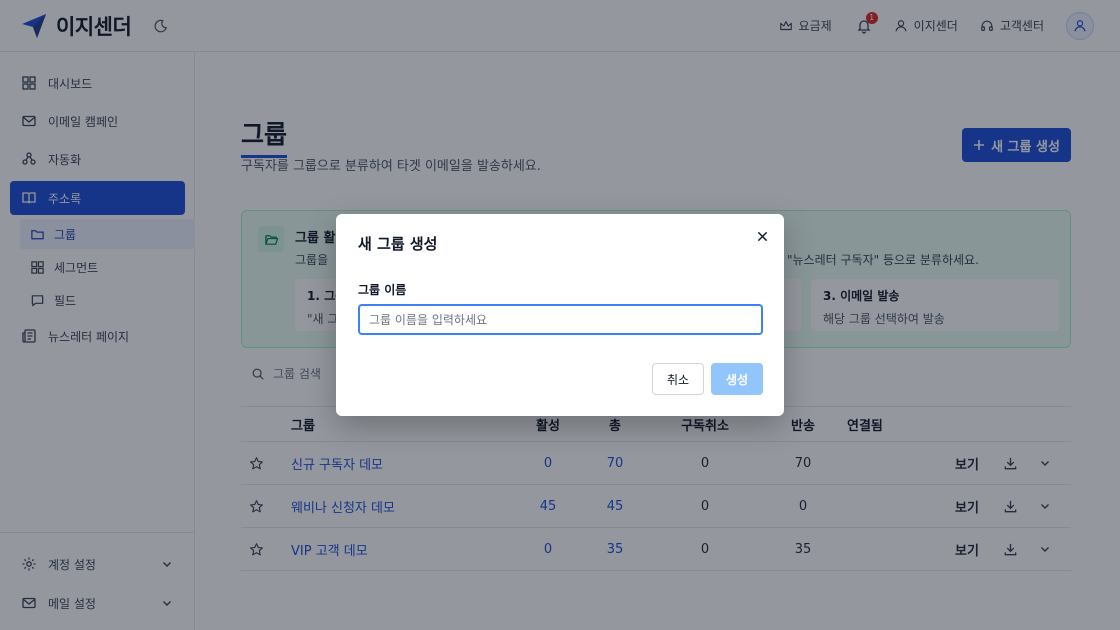 This screenshot has height=630, width=1120. What do you see at coordinates (560, 319) in the screenshot?
I see `group-name-input` at bounding box center [560, 319].